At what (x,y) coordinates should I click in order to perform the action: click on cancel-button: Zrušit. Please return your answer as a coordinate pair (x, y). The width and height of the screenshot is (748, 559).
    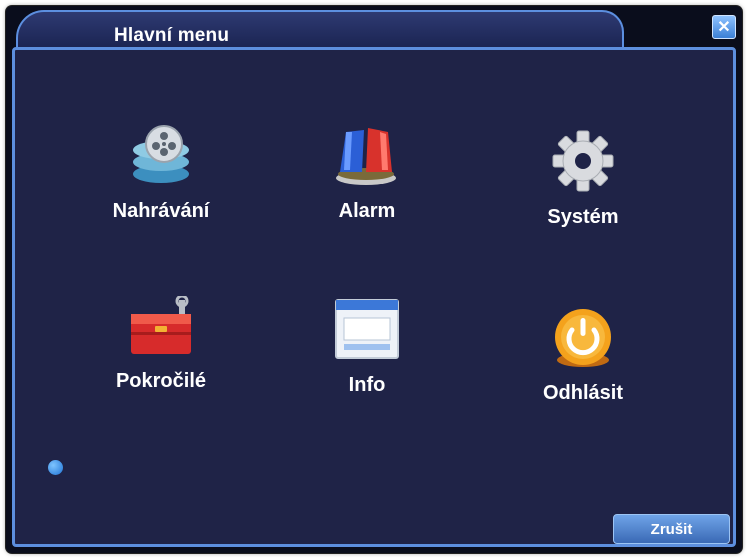
    Looking at the image, I should click on (671, 529).